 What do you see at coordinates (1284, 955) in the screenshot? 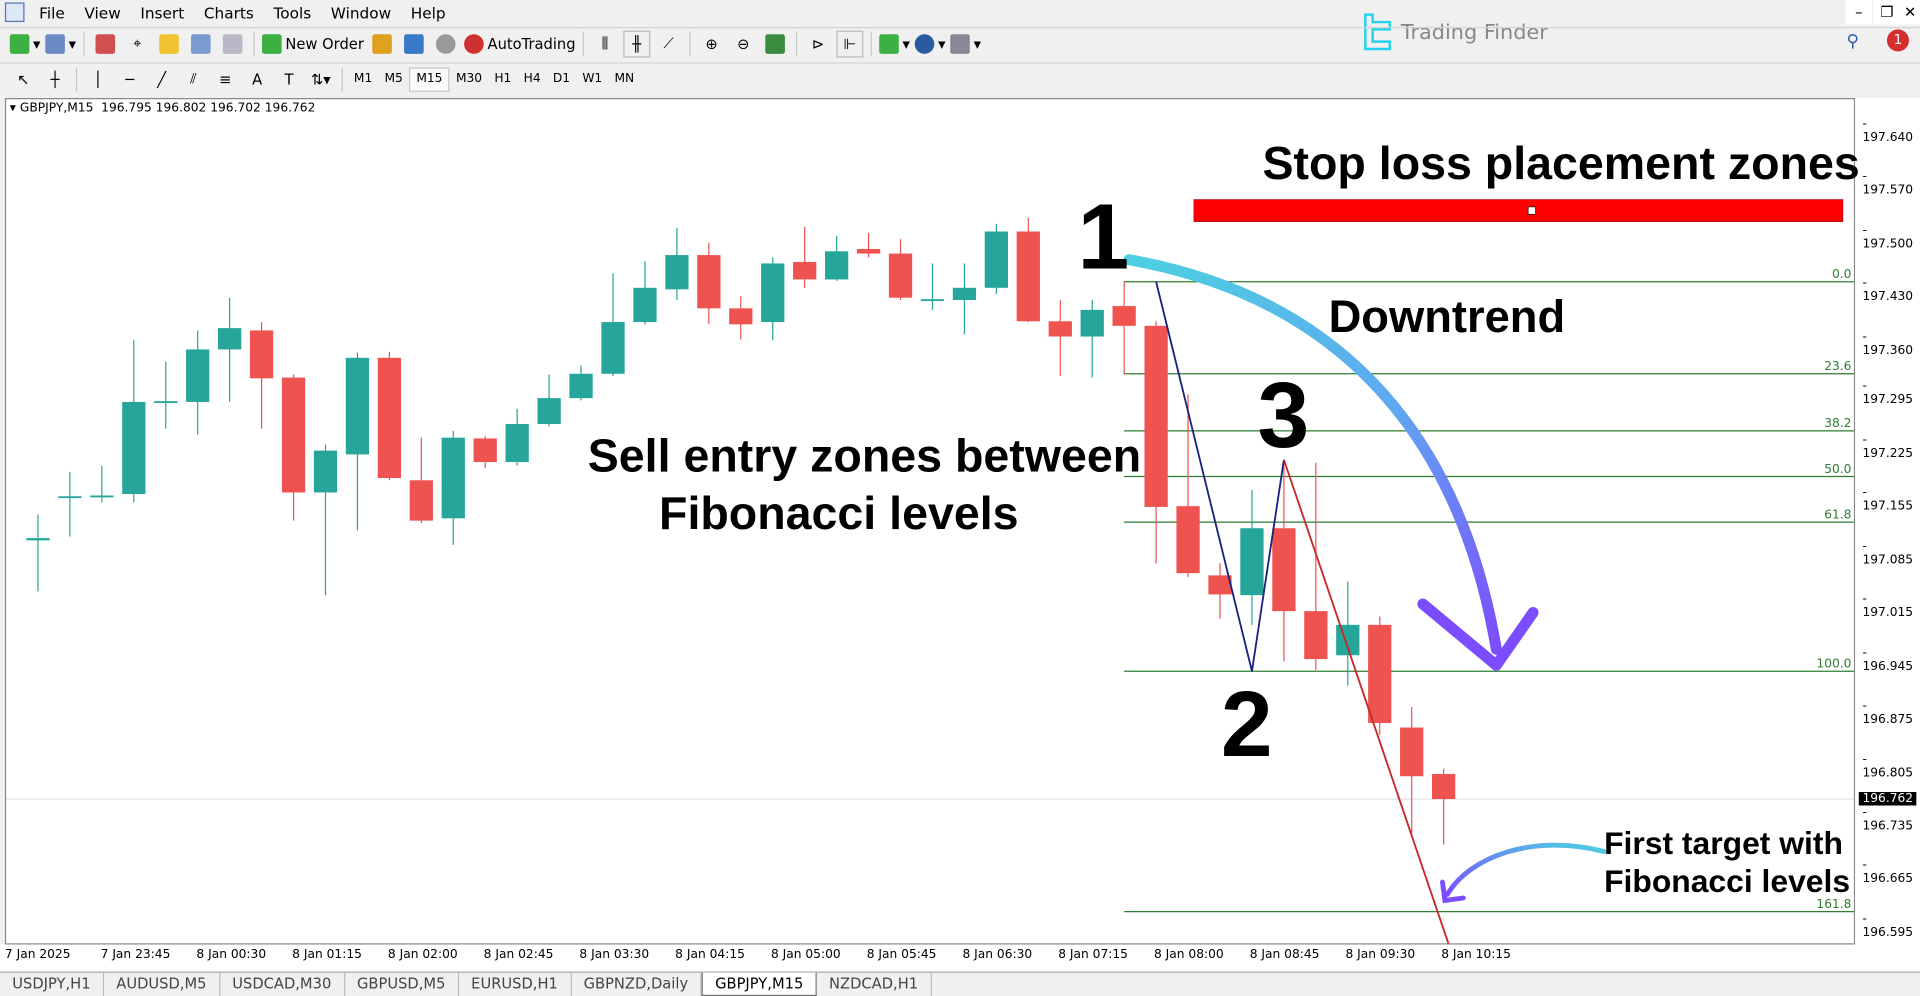
I see `time-tick-label: 8 Jan 08:45` at bounding box center [1284, 955].